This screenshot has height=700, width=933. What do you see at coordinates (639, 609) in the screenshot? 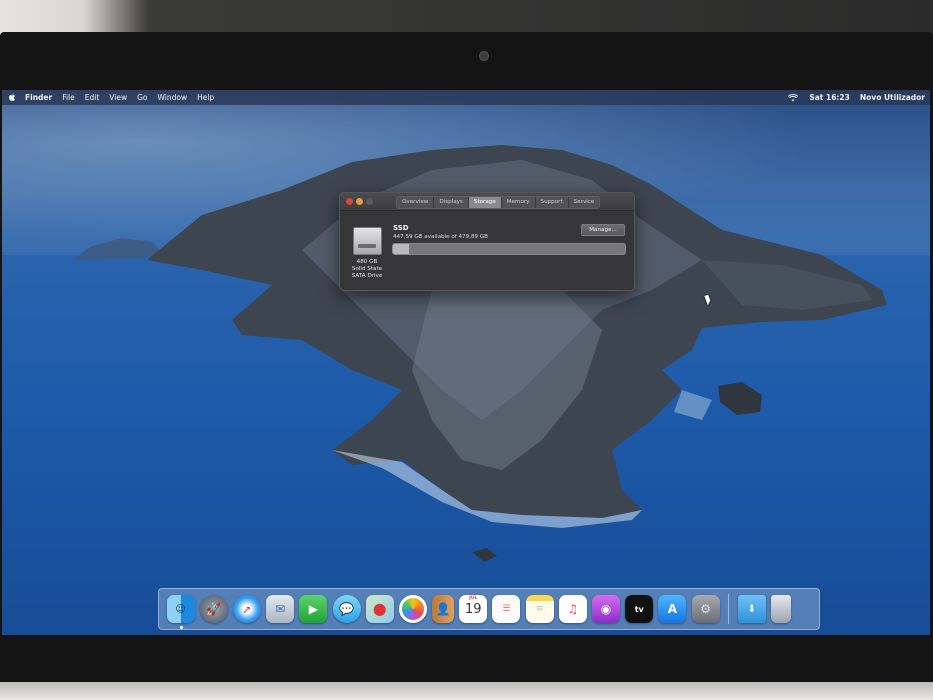
I see `tv-icon: tv` at bounding box center [639, 609].